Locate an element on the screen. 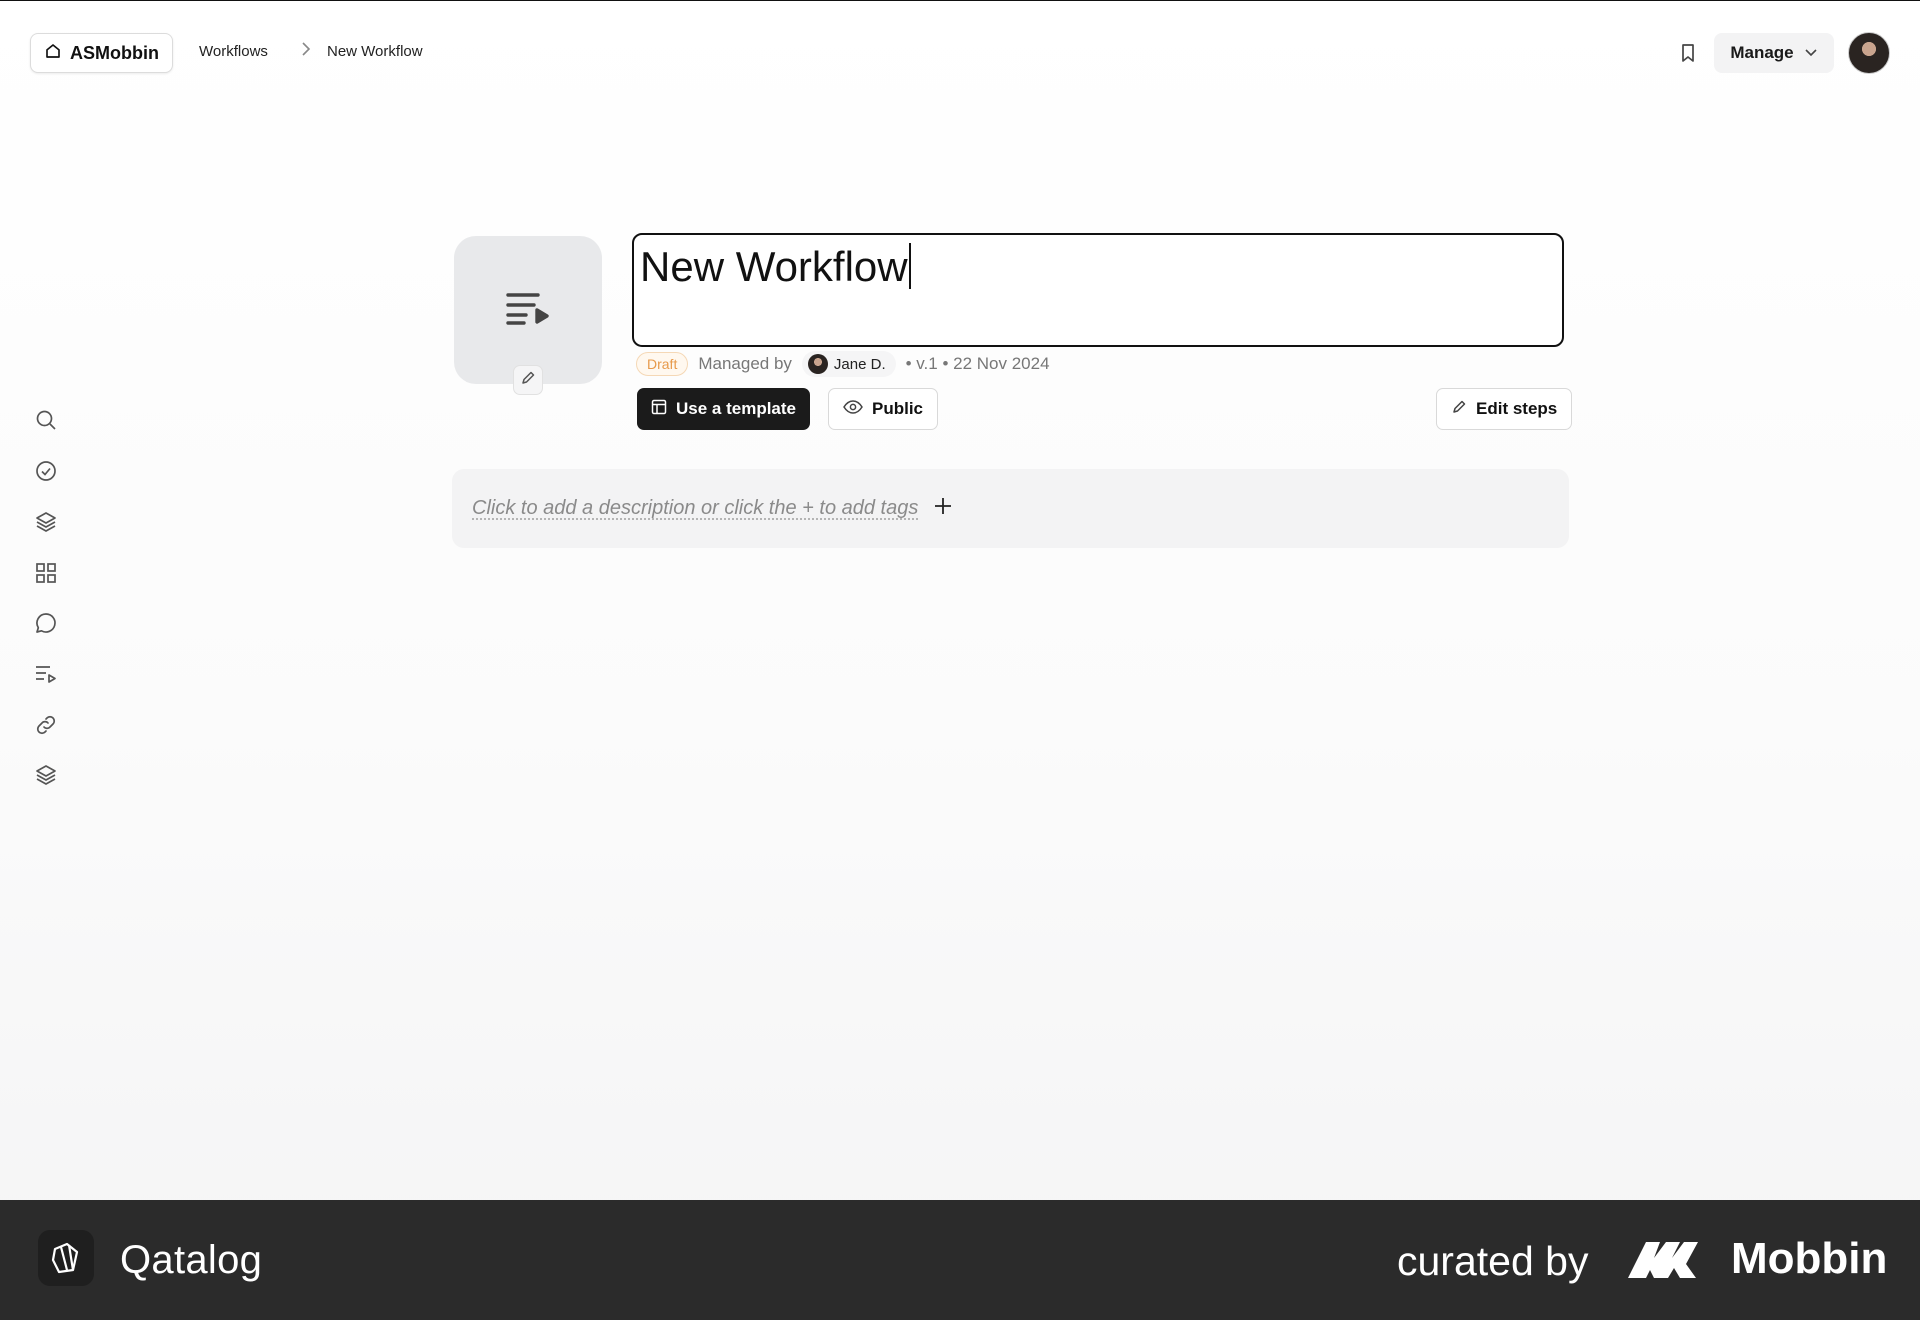 The image size is (1920, 1320). use-template-label: Use a template is located at coordinates (736, 408).